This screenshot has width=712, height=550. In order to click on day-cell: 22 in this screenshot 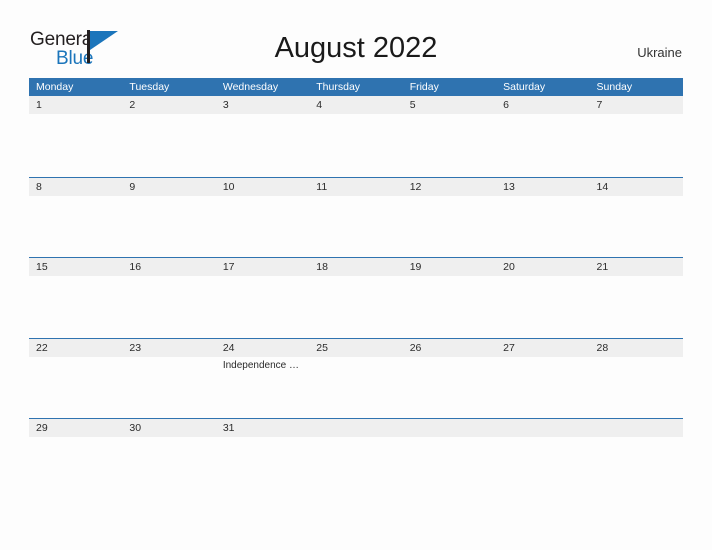, I will do `click(76, 378)`.